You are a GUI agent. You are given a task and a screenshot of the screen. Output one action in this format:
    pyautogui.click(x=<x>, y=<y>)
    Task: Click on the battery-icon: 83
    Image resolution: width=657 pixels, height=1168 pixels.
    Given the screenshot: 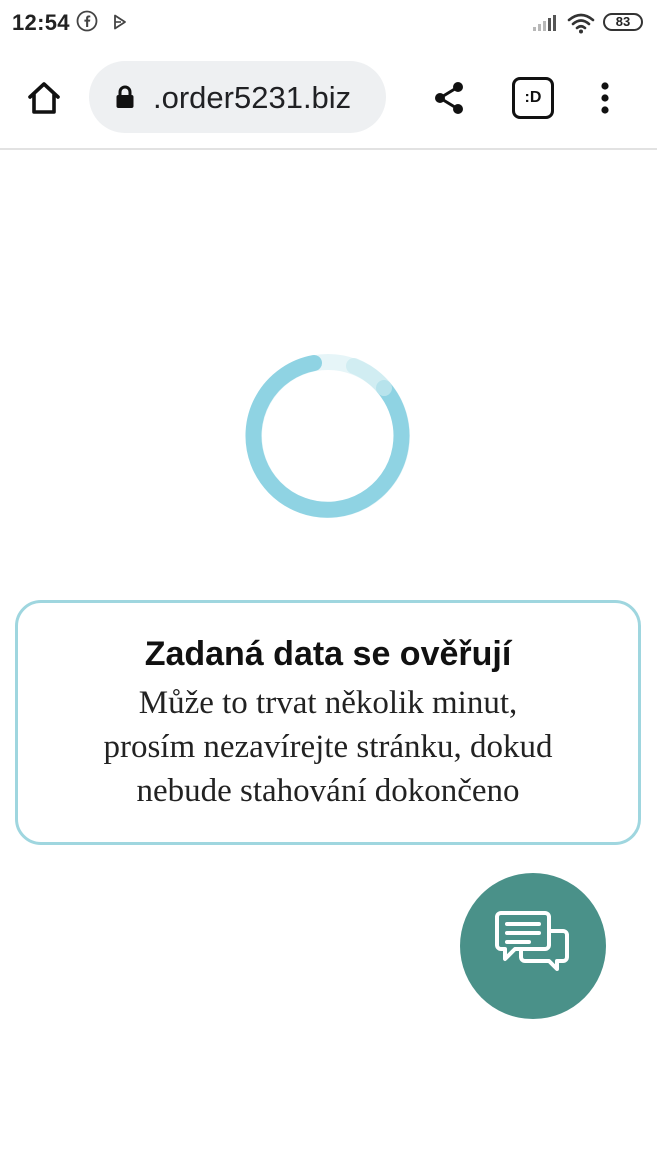 What is the action you would take?
    pyautogui.click(x=623, y=22)
    